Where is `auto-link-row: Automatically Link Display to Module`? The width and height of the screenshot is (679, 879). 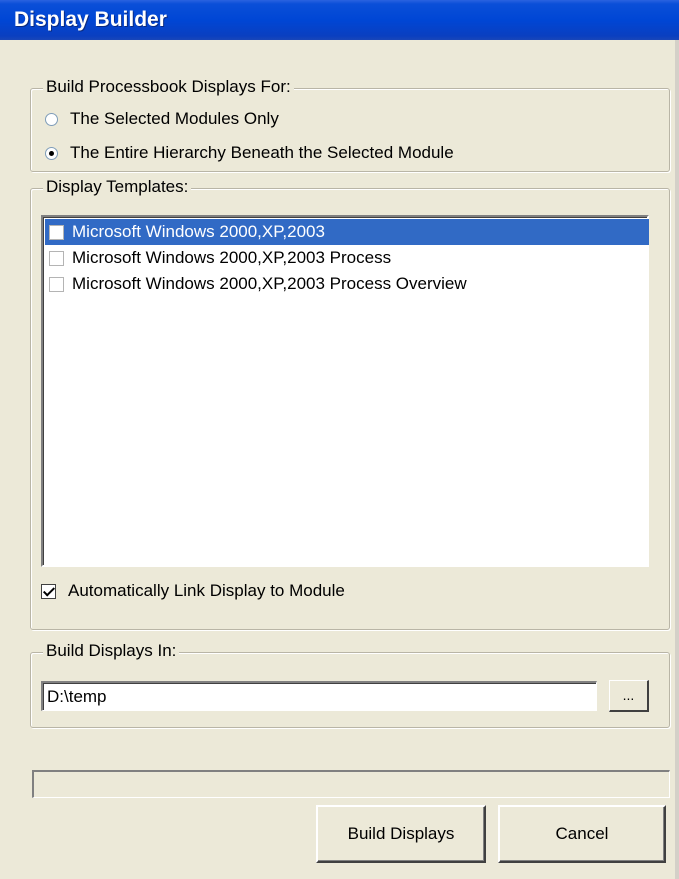
auto-link-row: Automatically Link Display to Module is located at coordinates (193, 591).